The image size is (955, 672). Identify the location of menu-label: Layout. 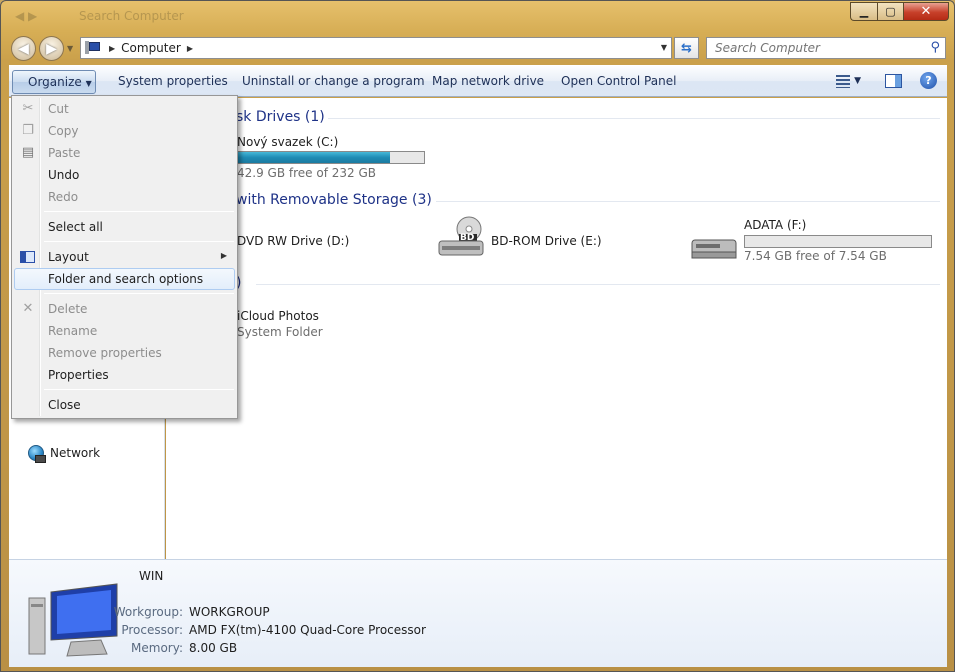
(68, 257).